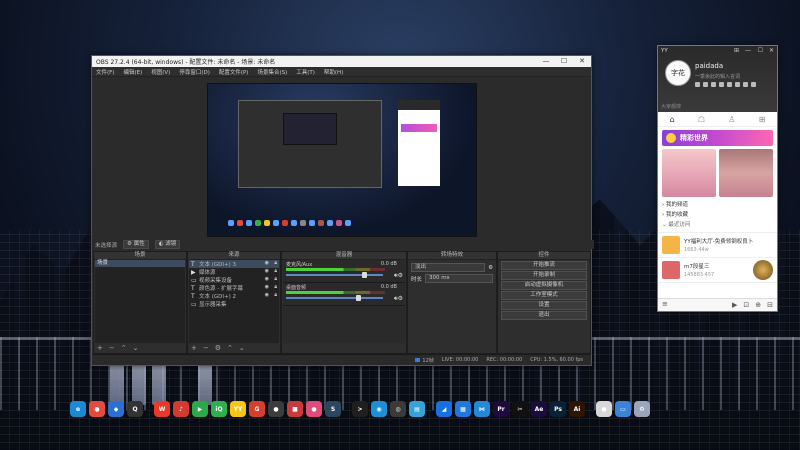 This screenshot has width=800, height=450. I want to click on after-effects-icon: Ae, so click(539, 409).